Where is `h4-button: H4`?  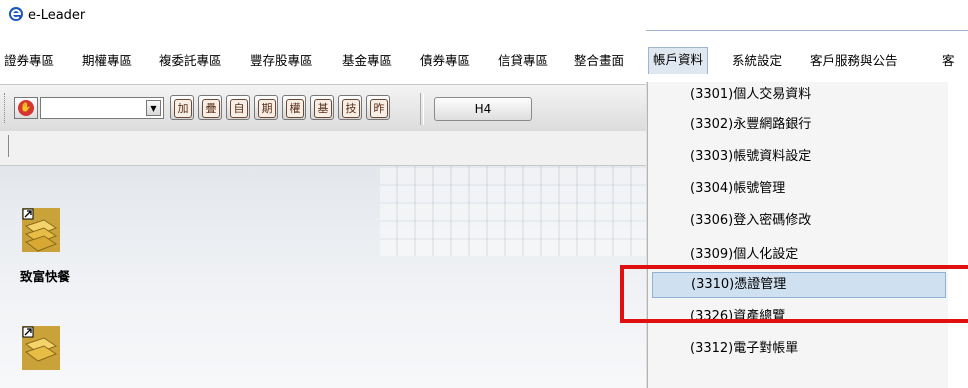 h4-button: H4 is located at coordinates (483, 109).